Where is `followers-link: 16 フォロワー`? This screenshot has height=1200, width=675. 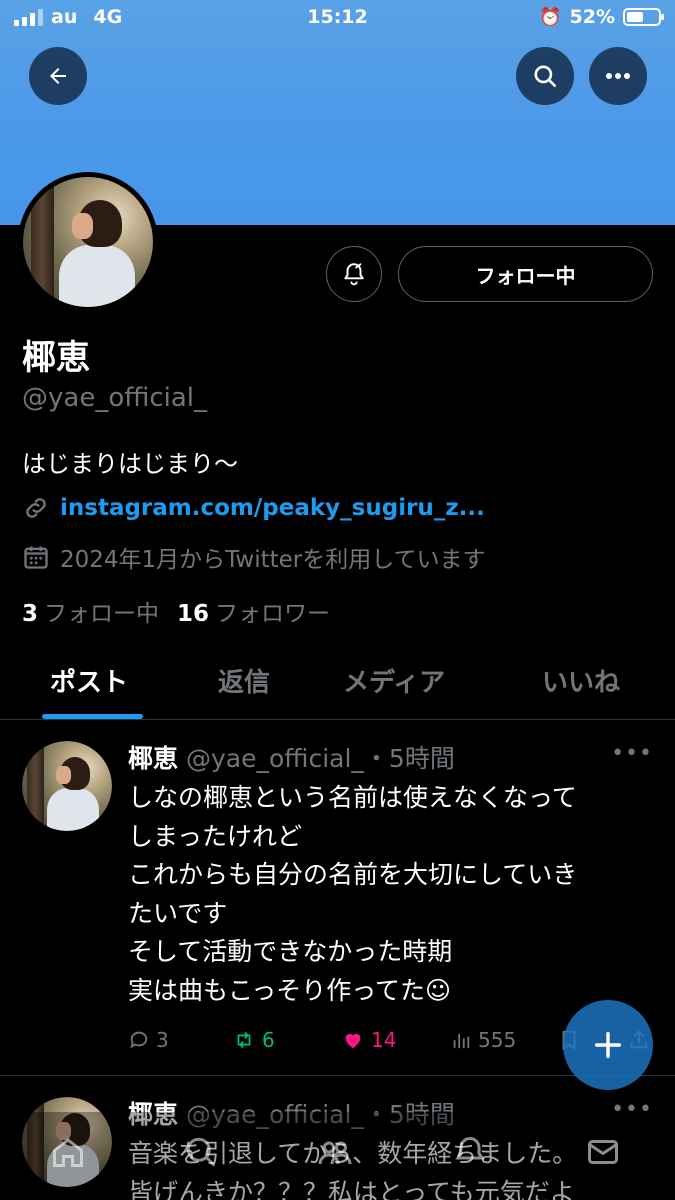 followers-link: 16 フォロワー is located at coordinates (253, 611).